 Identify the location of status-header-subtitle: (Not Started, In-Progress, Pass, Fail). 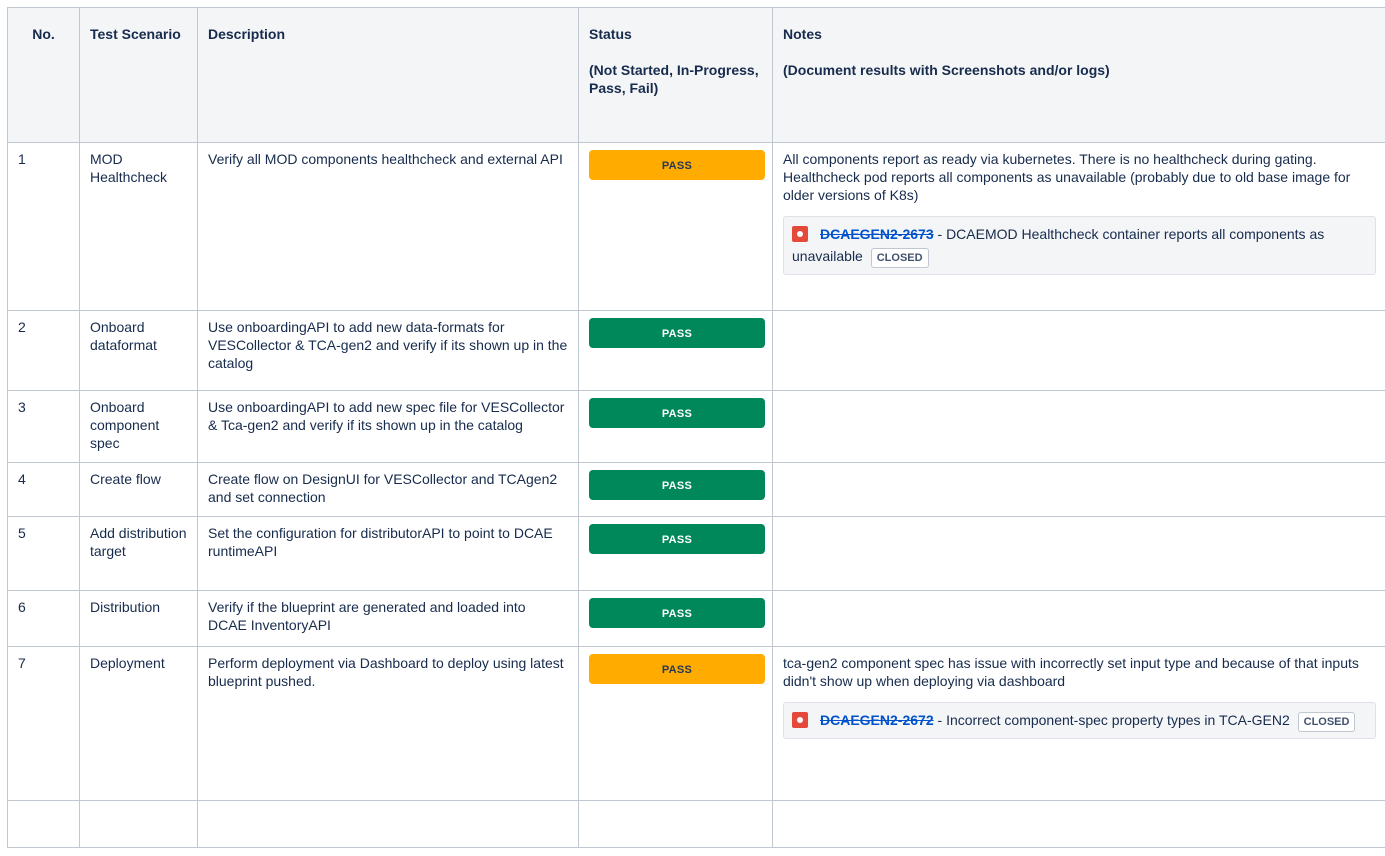
(674, 79).